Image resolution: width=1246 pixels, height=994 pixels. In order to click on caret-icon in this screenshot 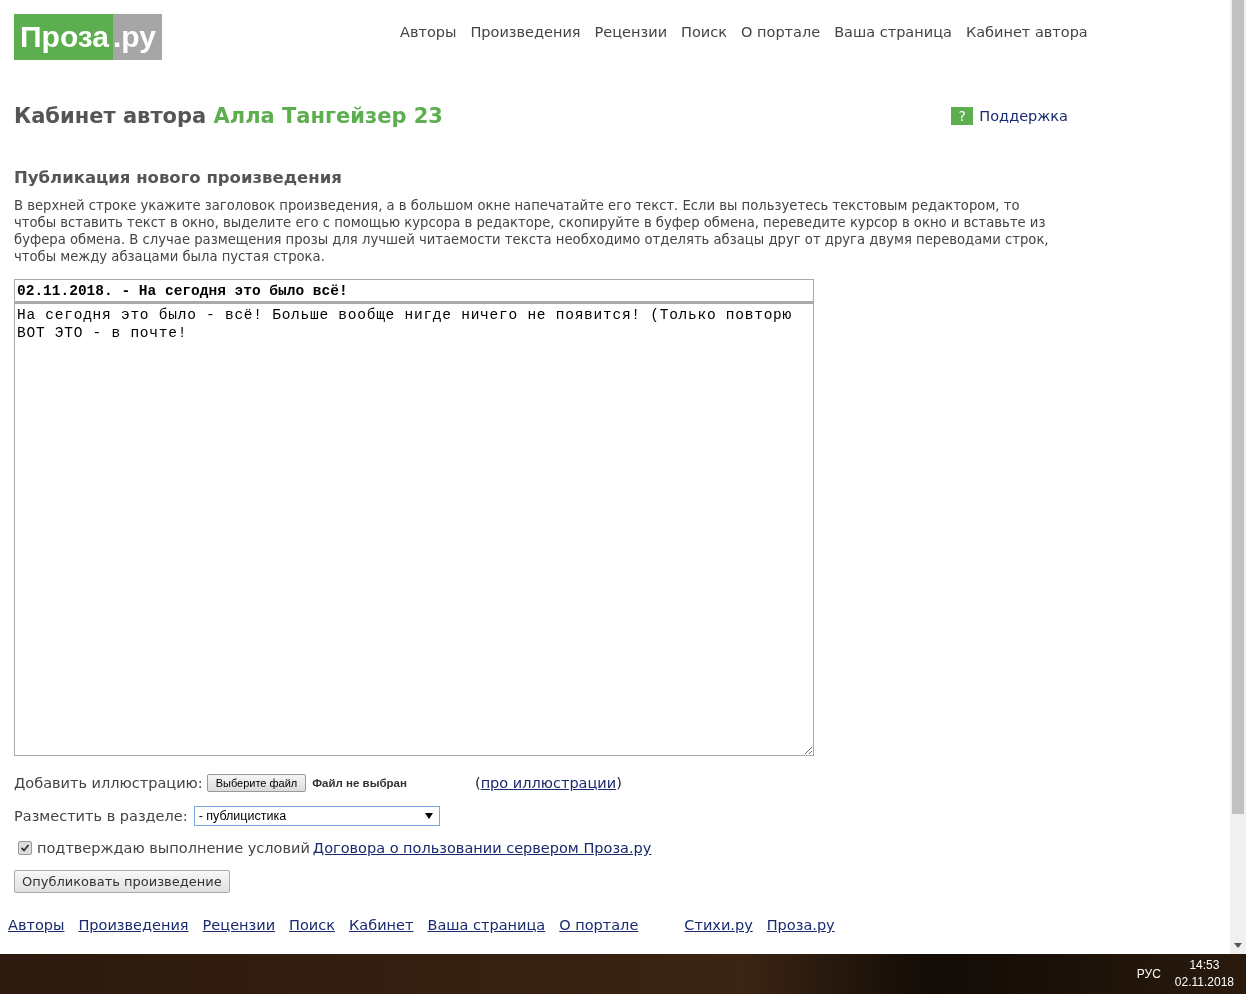, I will do `click(428, 816)`.